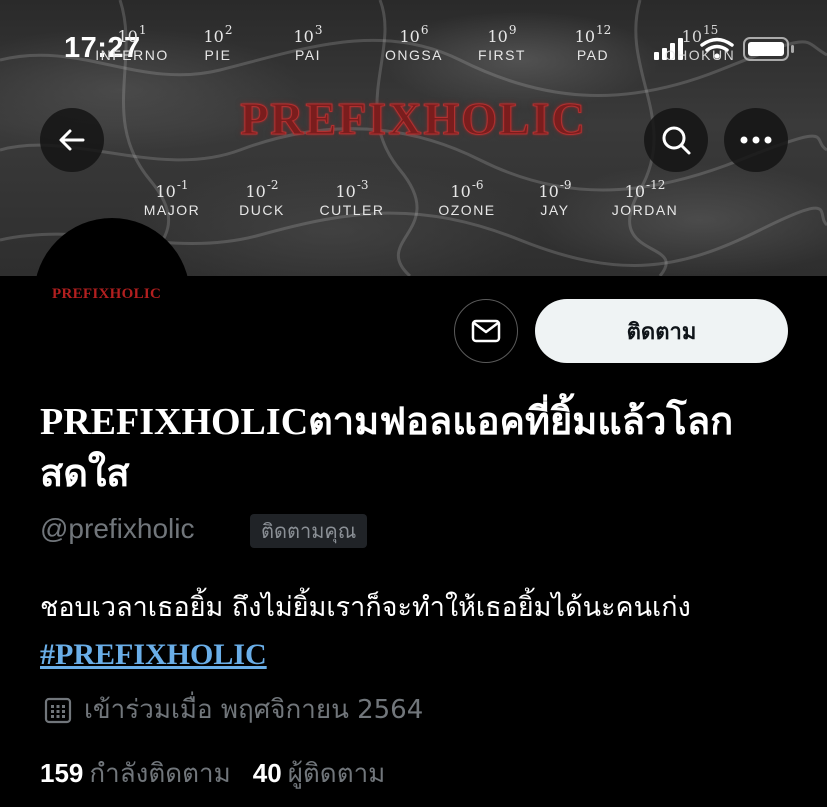 This screenshot has height=807, width=827. What do you see at coordinates (267, 773) in the screenshot?
I see `followers-count: 40` at bounding box center [267, 773].